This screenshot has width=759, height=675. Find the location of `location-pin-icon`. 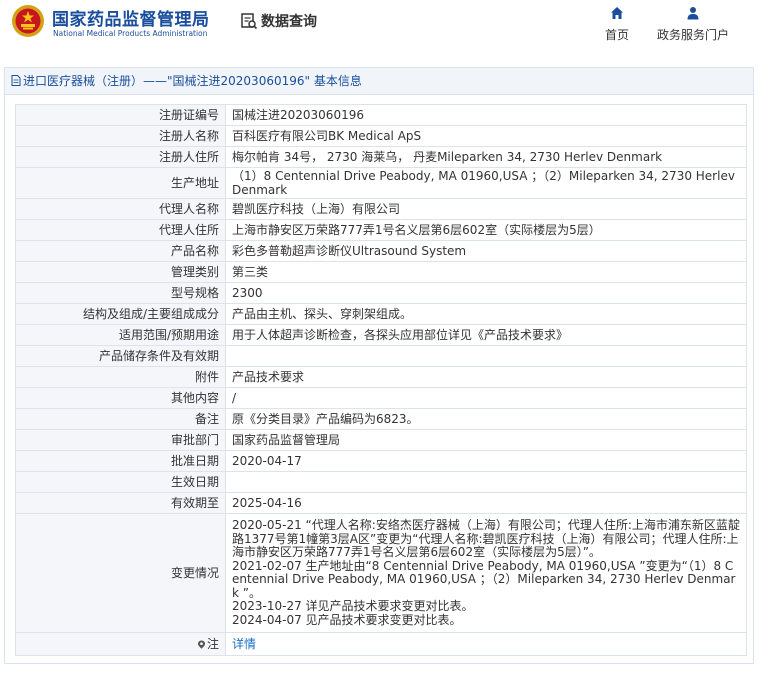

location-pin-icon is located at coordinates (201, 644).